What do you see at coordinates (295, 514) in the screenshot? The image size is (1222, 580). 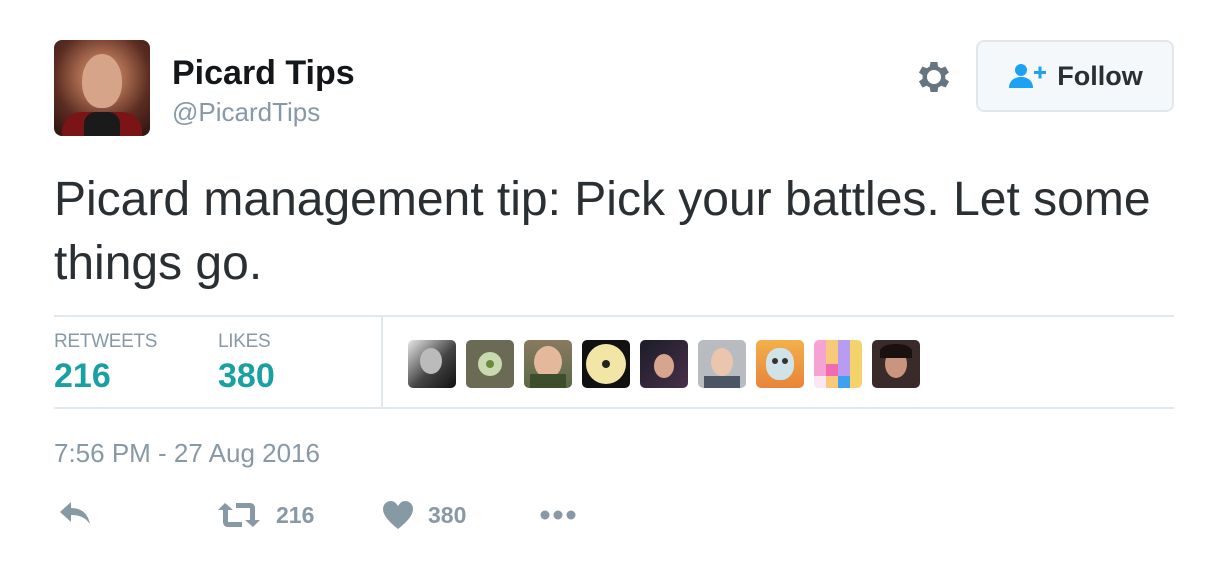 I see `retweet-count: 216` at bounding box center [295, 514].